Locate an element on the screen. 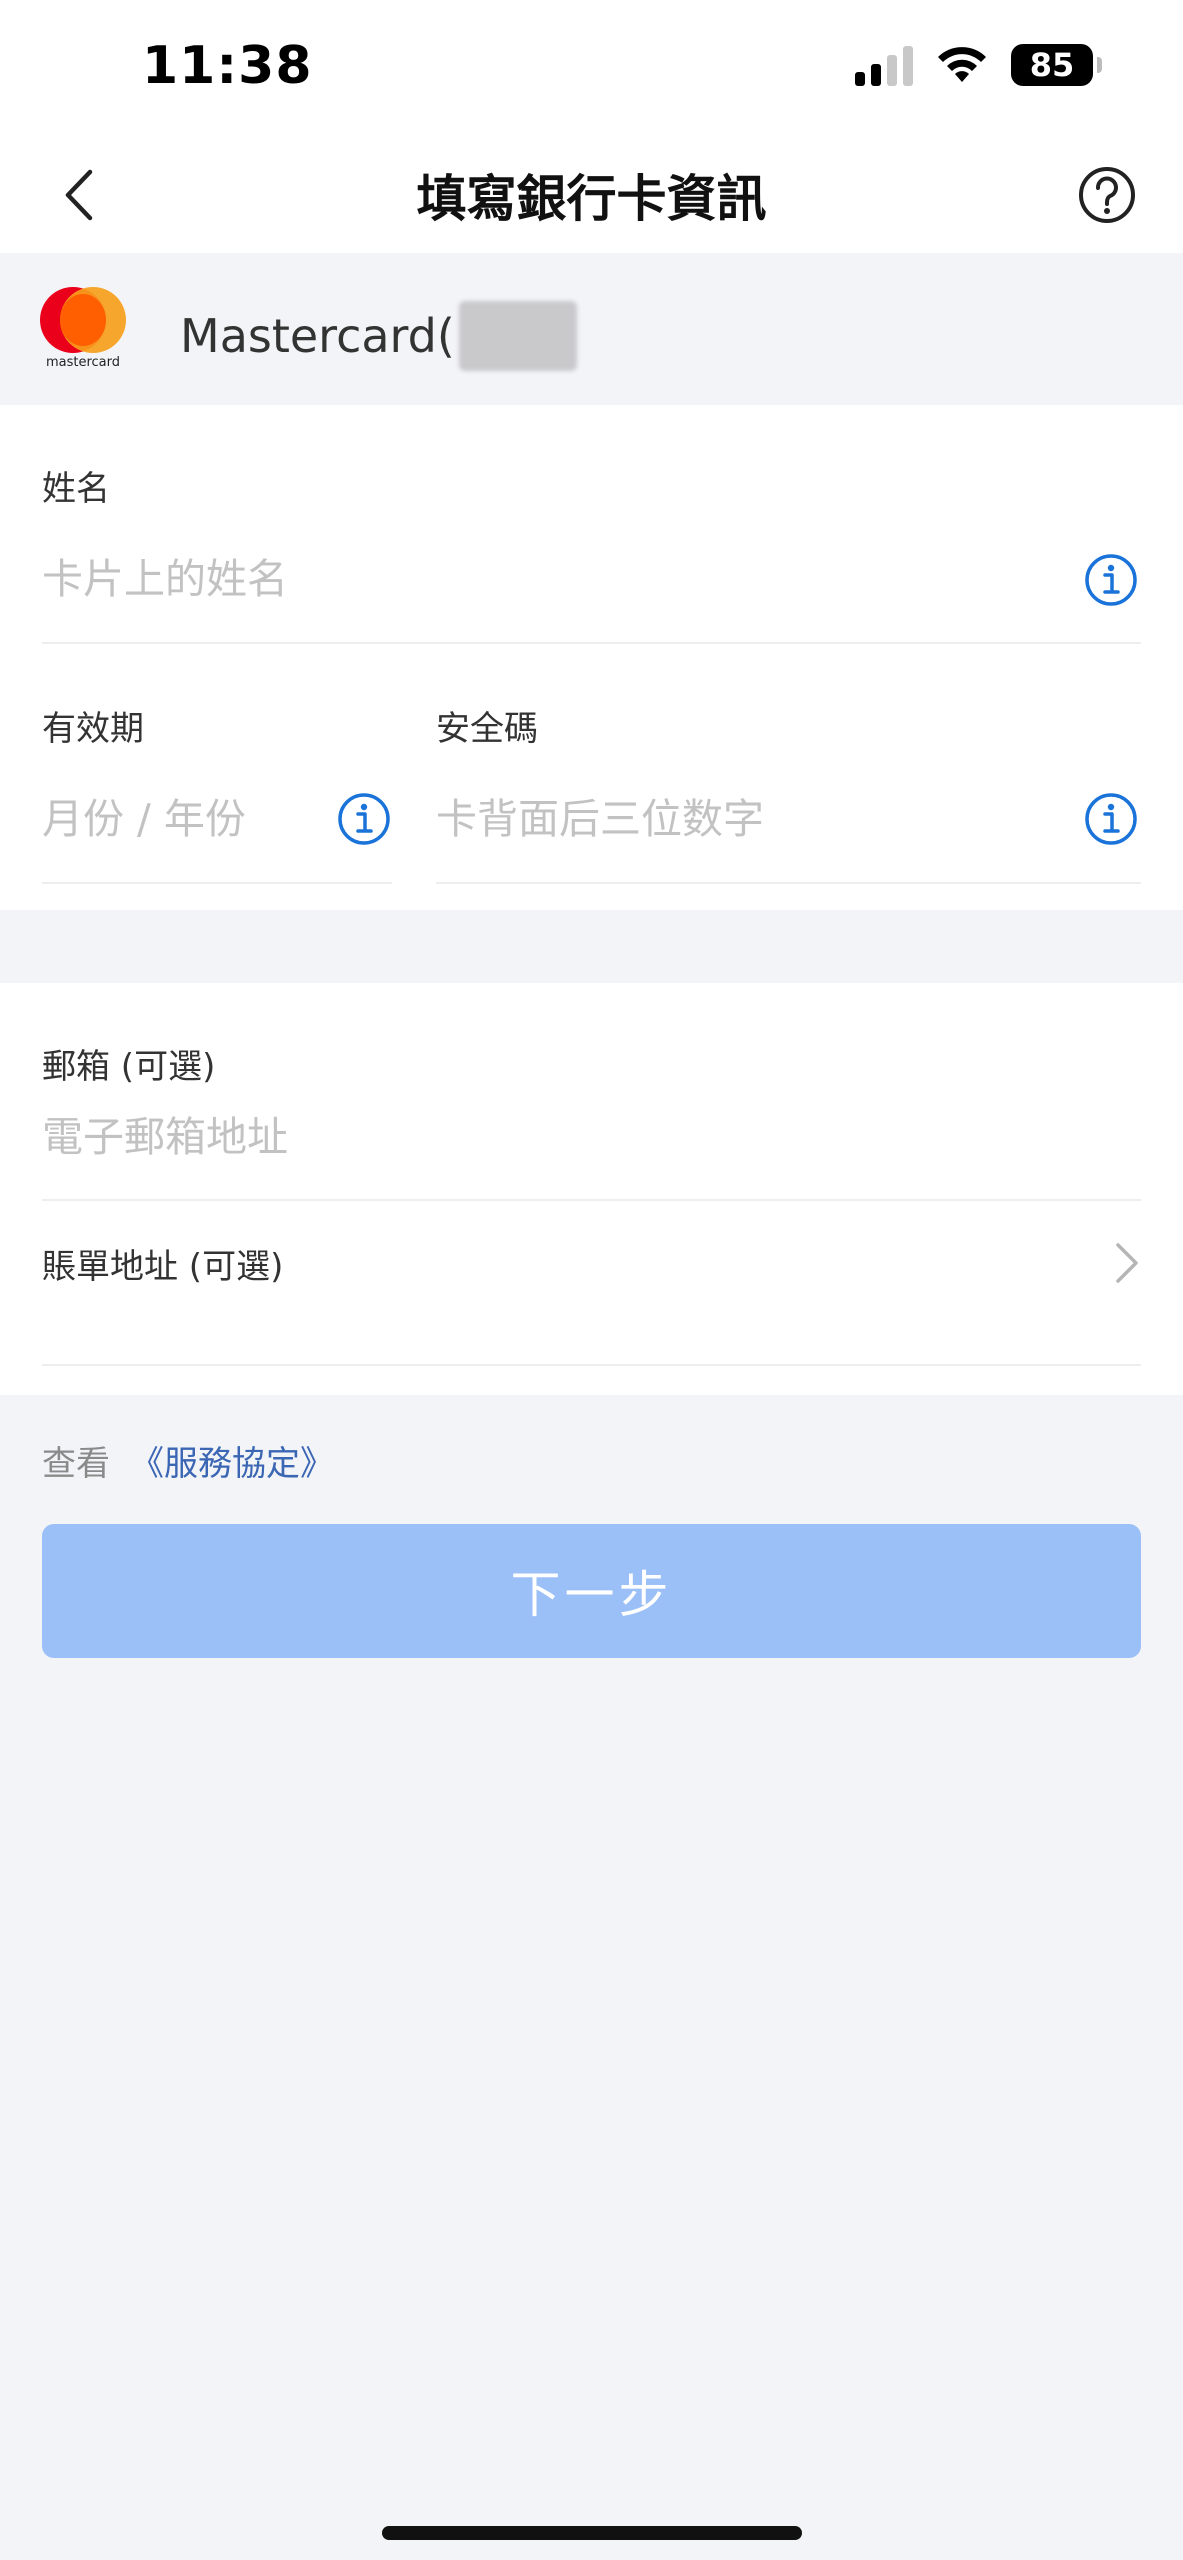  page-title: 填寫銀行卡資訊 is located at coordinates (591, 199).